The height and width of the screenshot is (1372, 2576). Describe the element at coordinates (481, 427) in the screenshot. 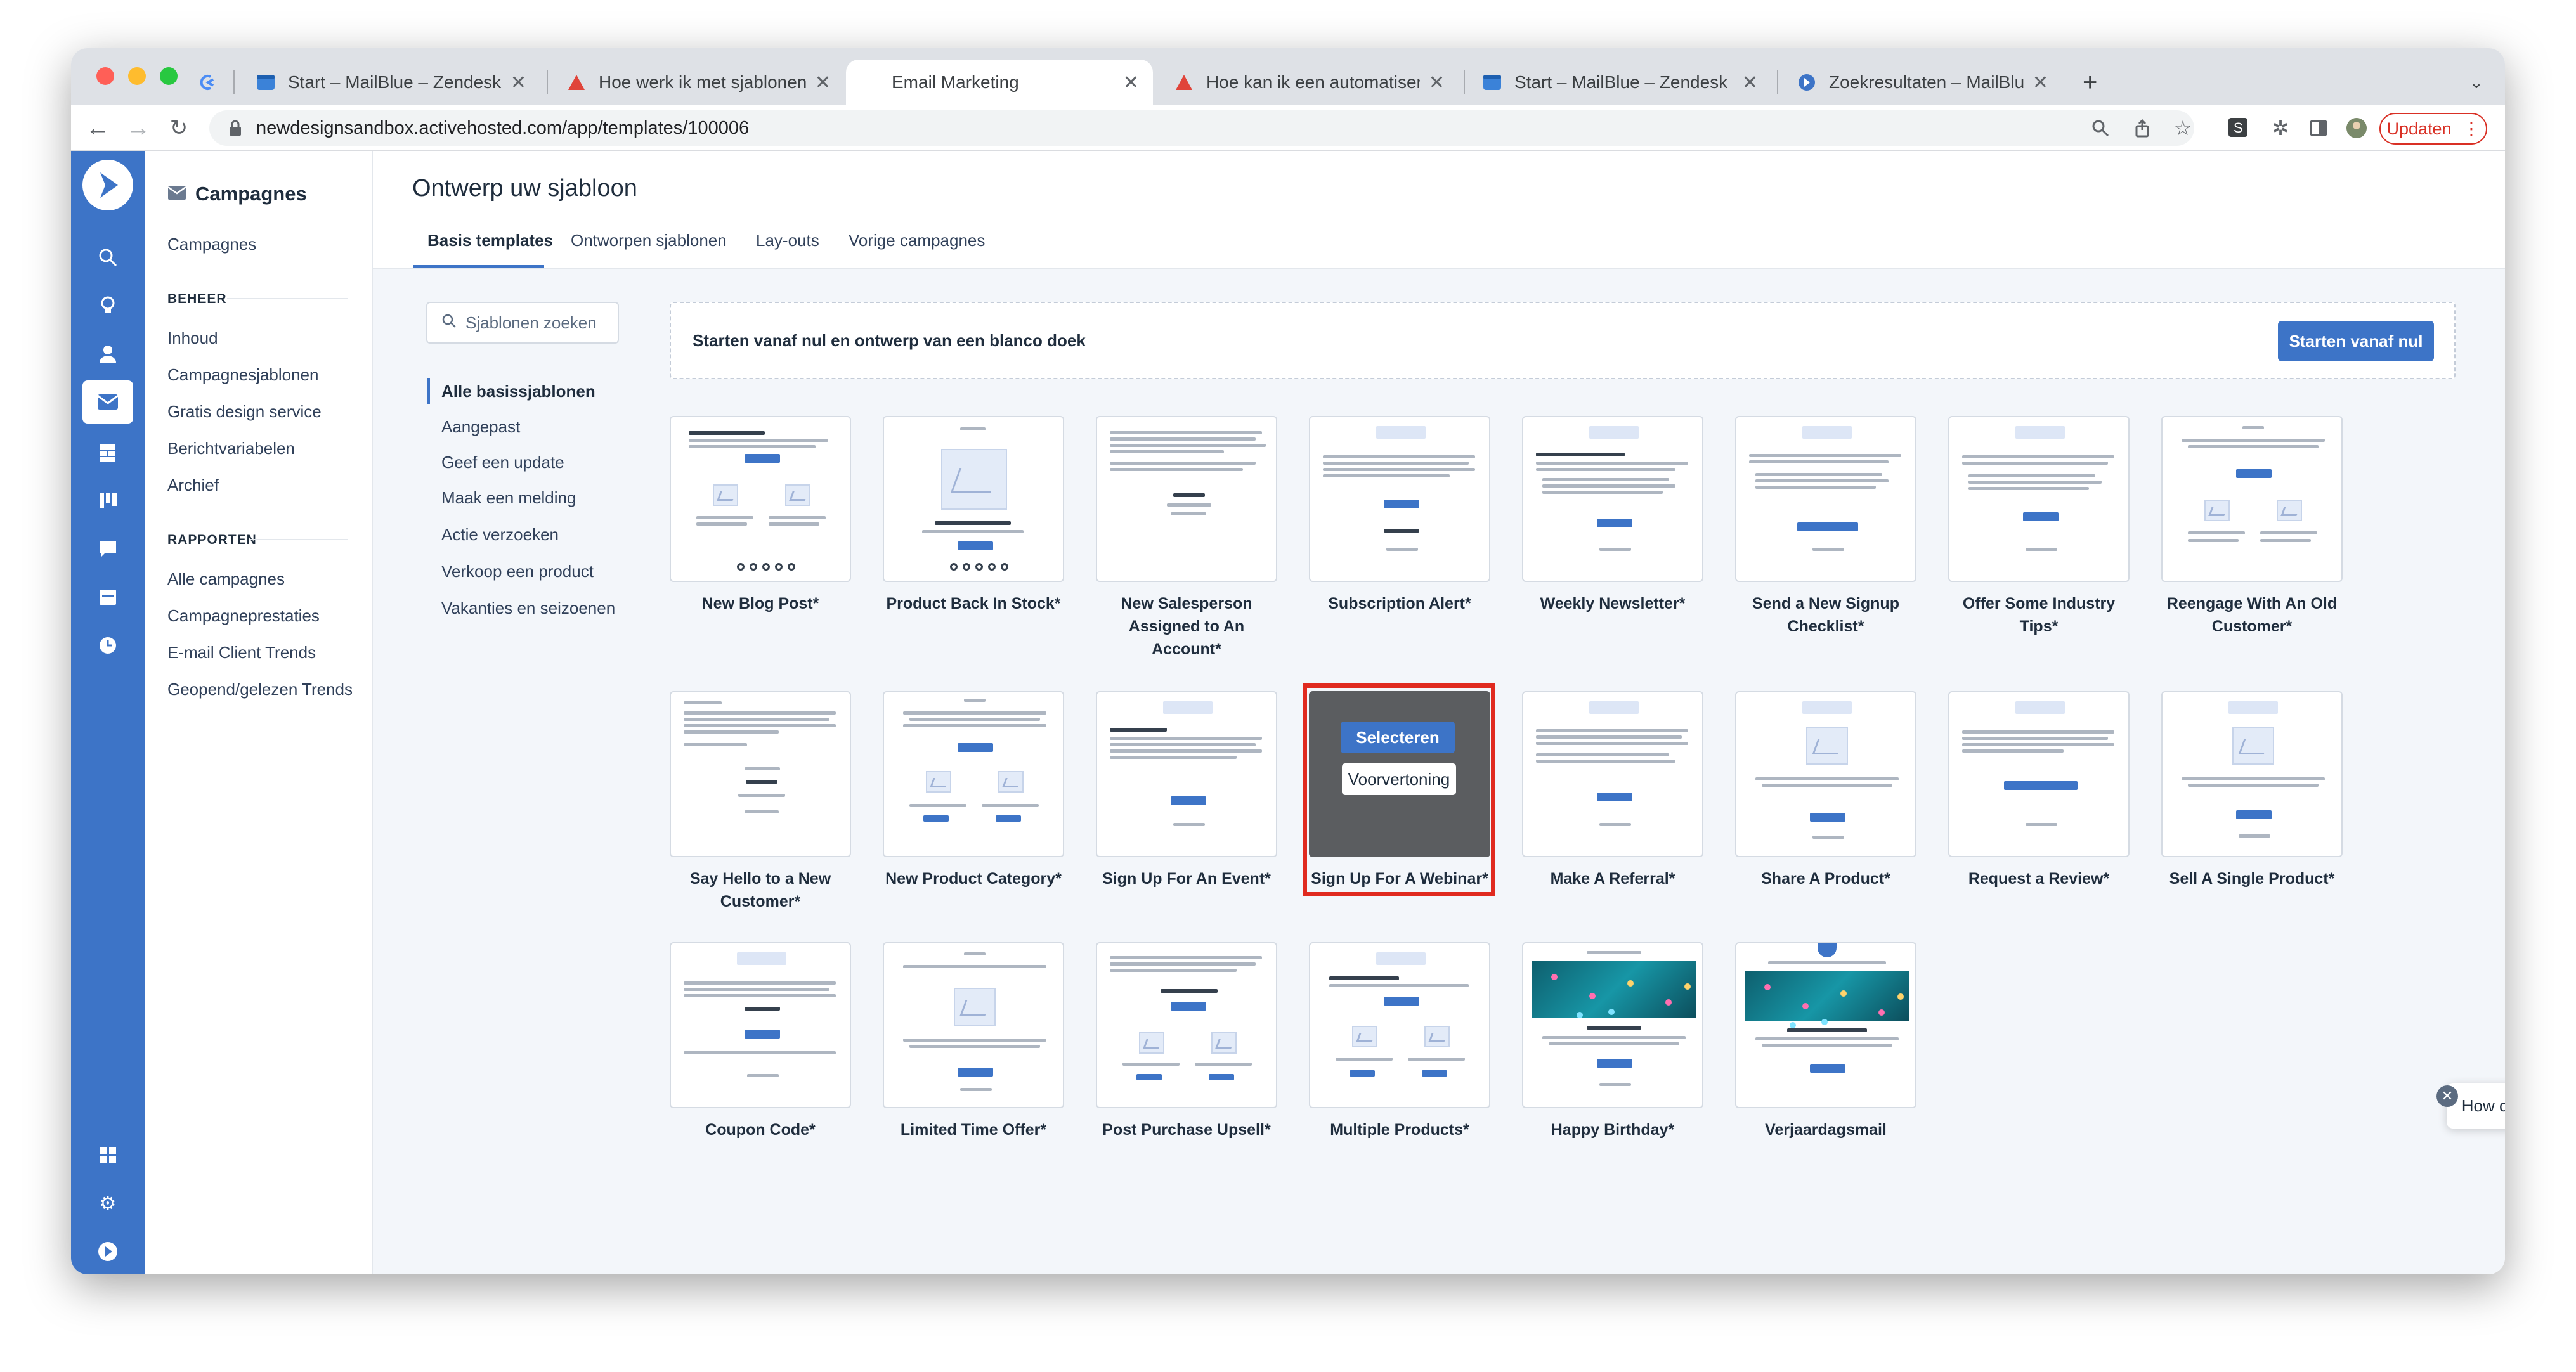

I see `category-aangepast: Aangepast` at that location.